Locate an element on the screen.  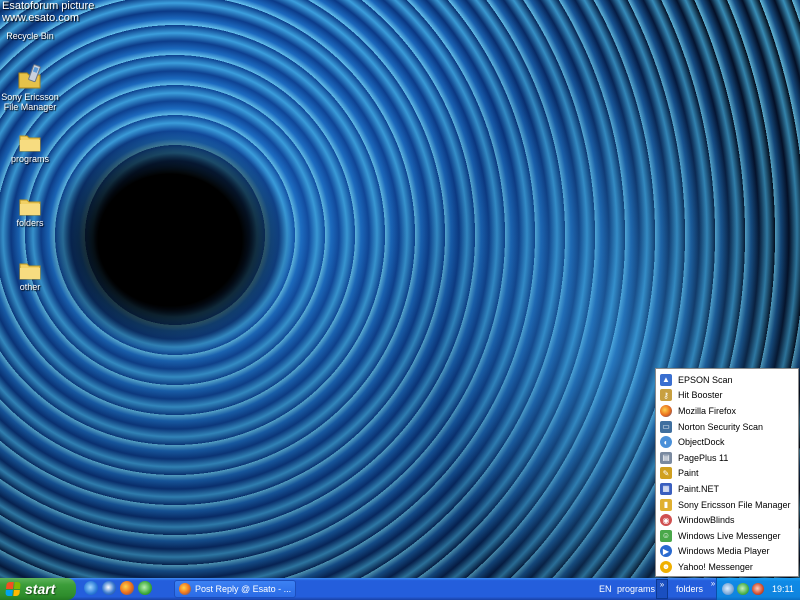
messenger-icon is located at coordinates (145, 588).